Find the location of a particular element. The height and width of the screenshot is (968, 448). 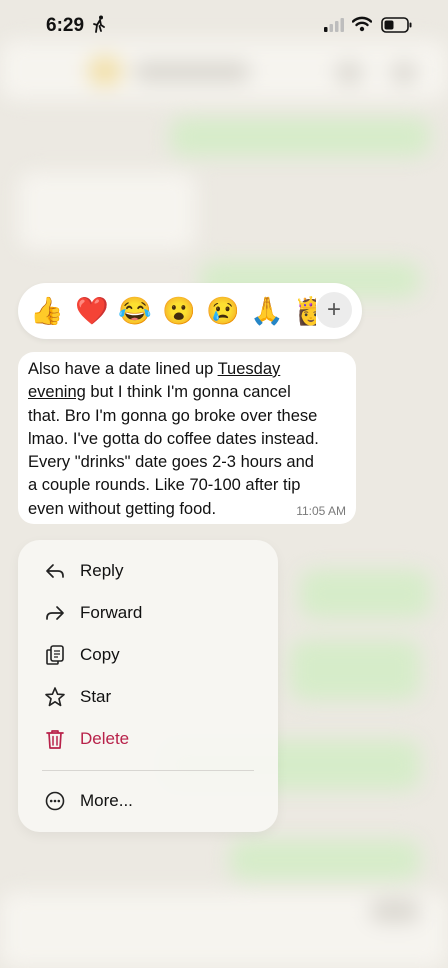

more-reactions-button: + is located at coordinates (334, 310).